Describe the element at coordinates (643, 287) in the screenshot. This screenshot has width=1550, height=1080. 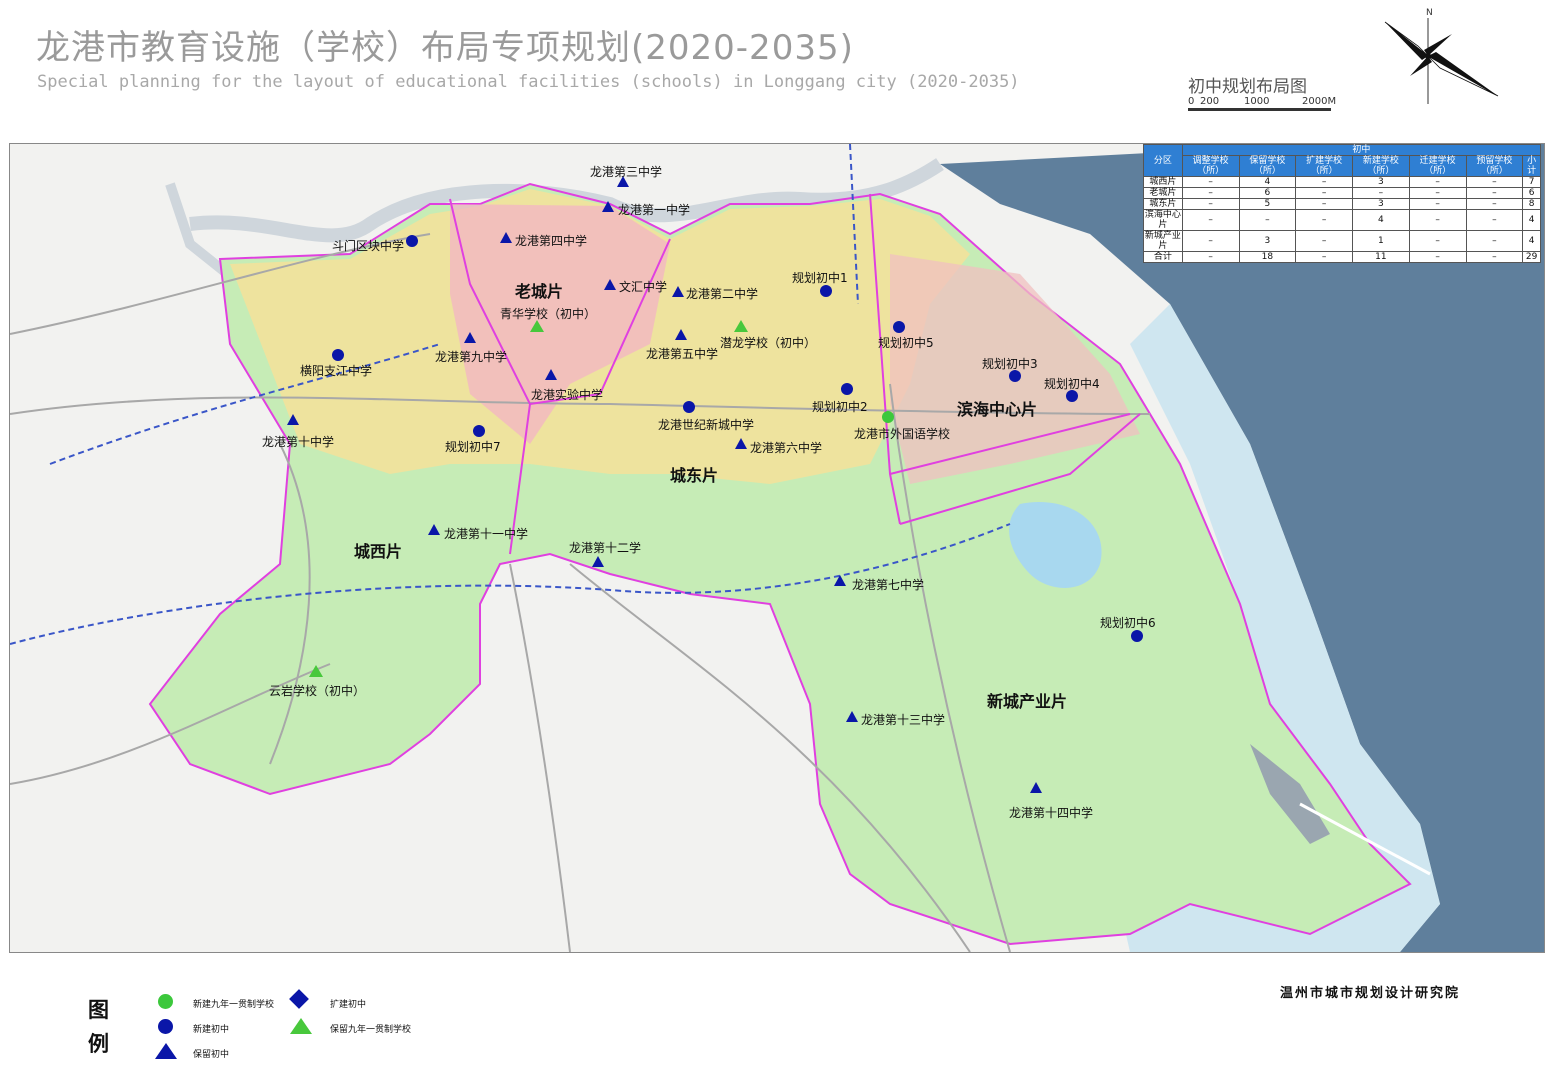
I see `school-label: 文汇中学` at that location.